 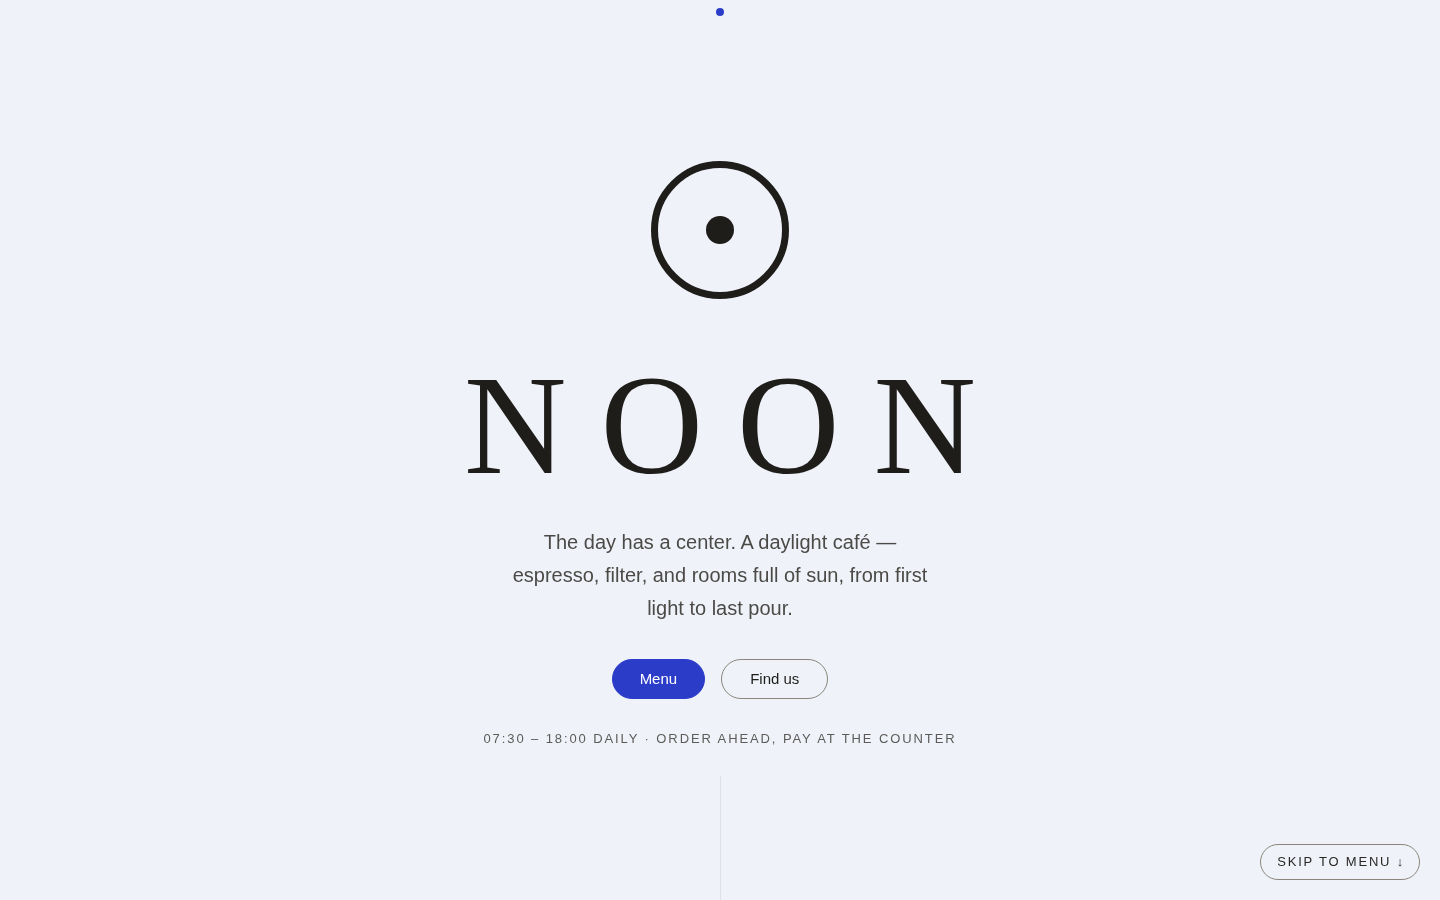 I want to click on menu-button: Menu, so click(x=658, y=679).